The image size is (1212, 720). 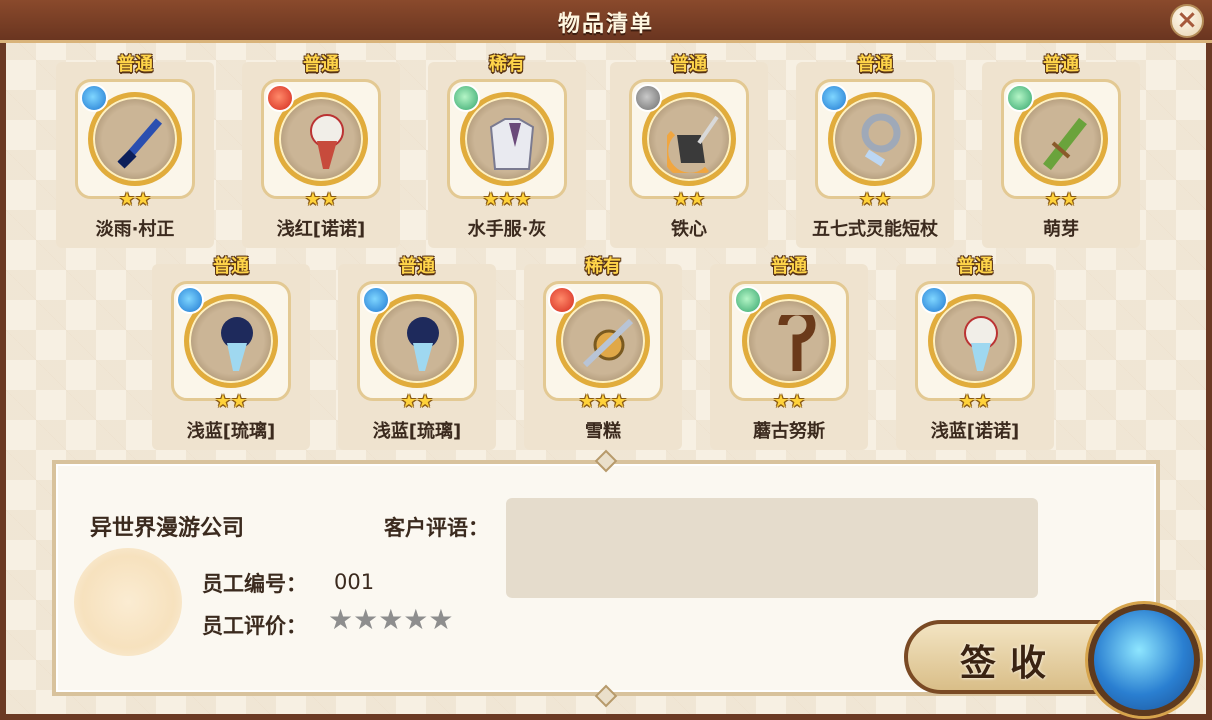 I want to click on item-card: 普通 ★★ 铁心, so click(x=689, y=151).